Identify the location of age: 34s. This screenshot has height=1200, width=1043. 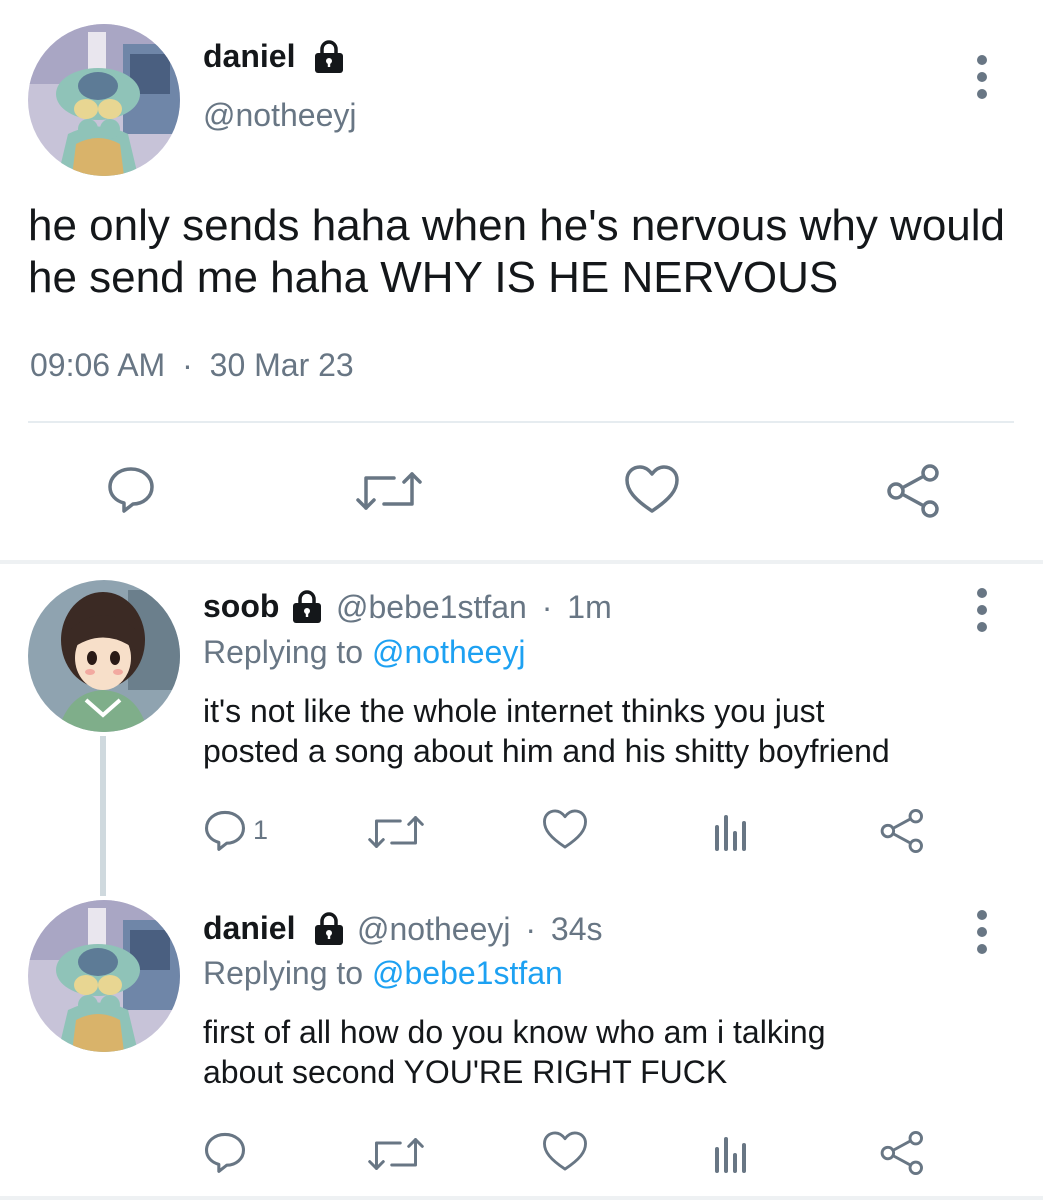
(576, 929).